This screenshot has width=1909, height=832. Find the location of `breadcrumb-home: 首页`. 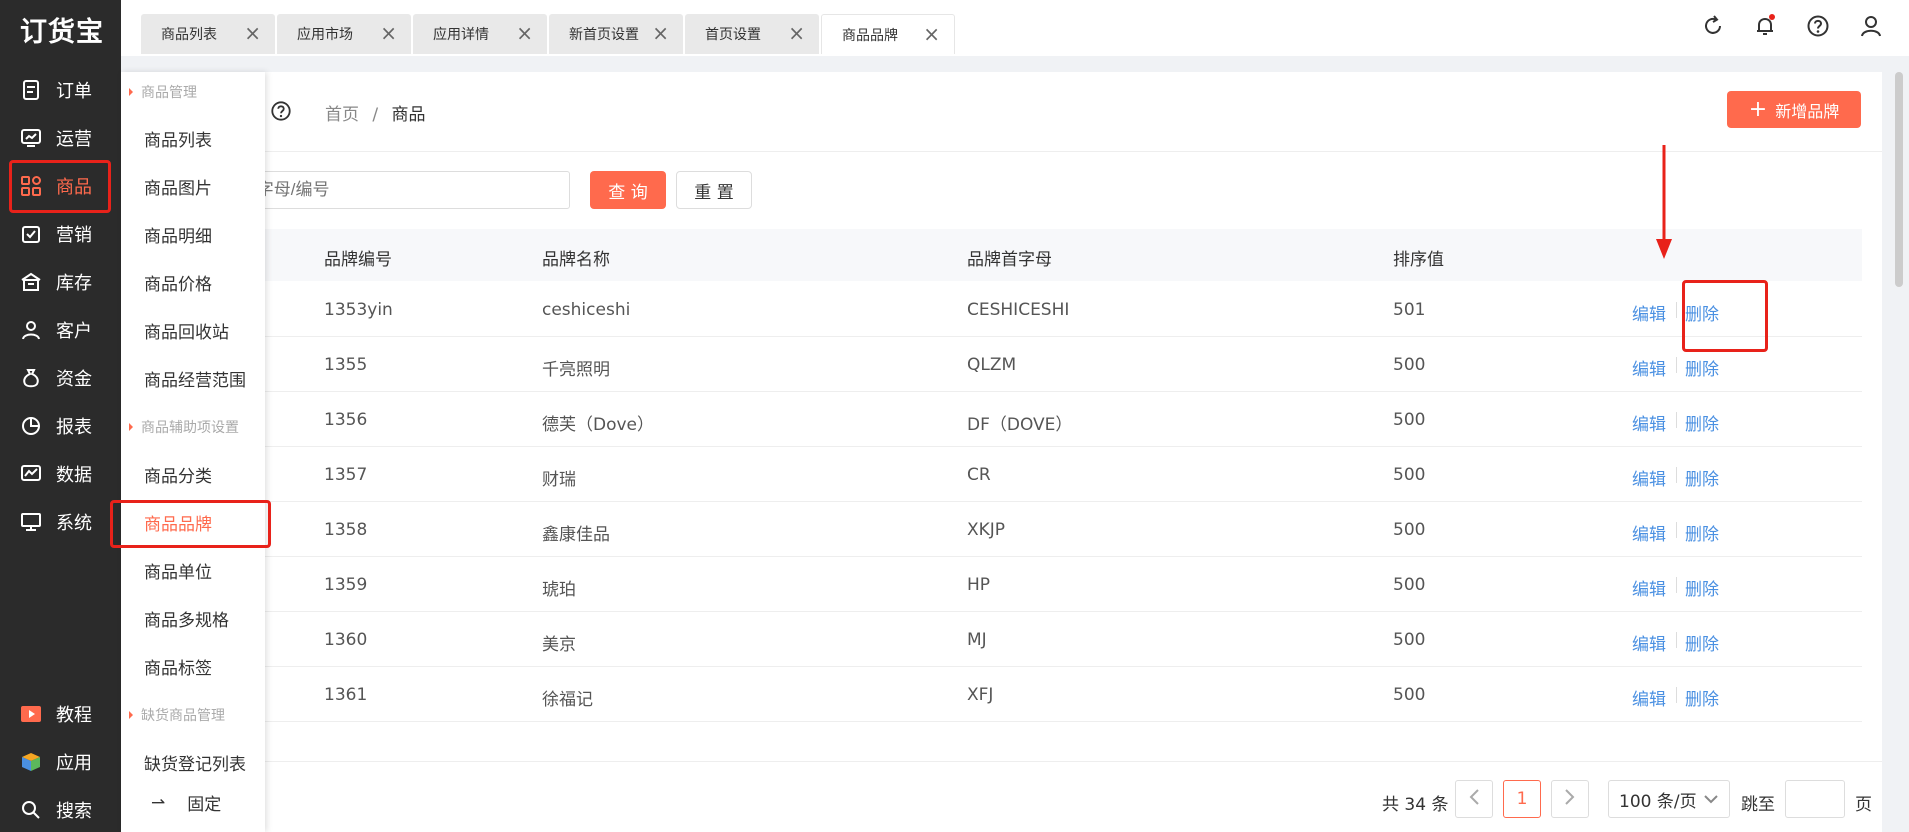

breadcrumb-home: 首页 is located at coordinates (342, 115).